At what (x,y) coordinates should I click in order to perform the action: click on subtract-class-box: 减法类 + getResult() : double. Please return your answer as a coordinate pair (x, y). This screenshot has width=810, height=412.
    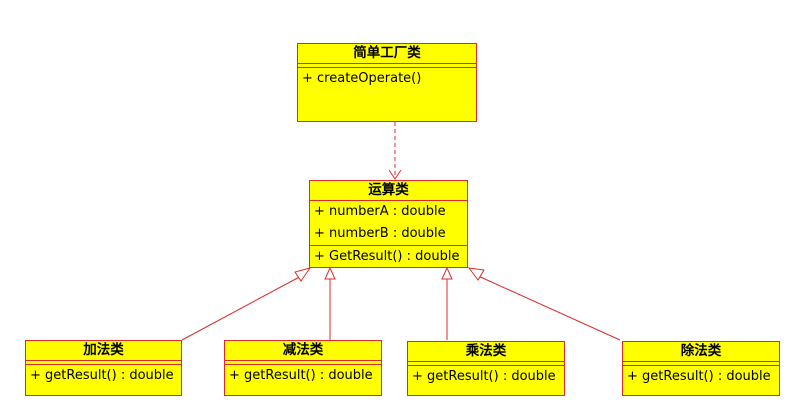
    Looking at the image, I should click on (303, 368).